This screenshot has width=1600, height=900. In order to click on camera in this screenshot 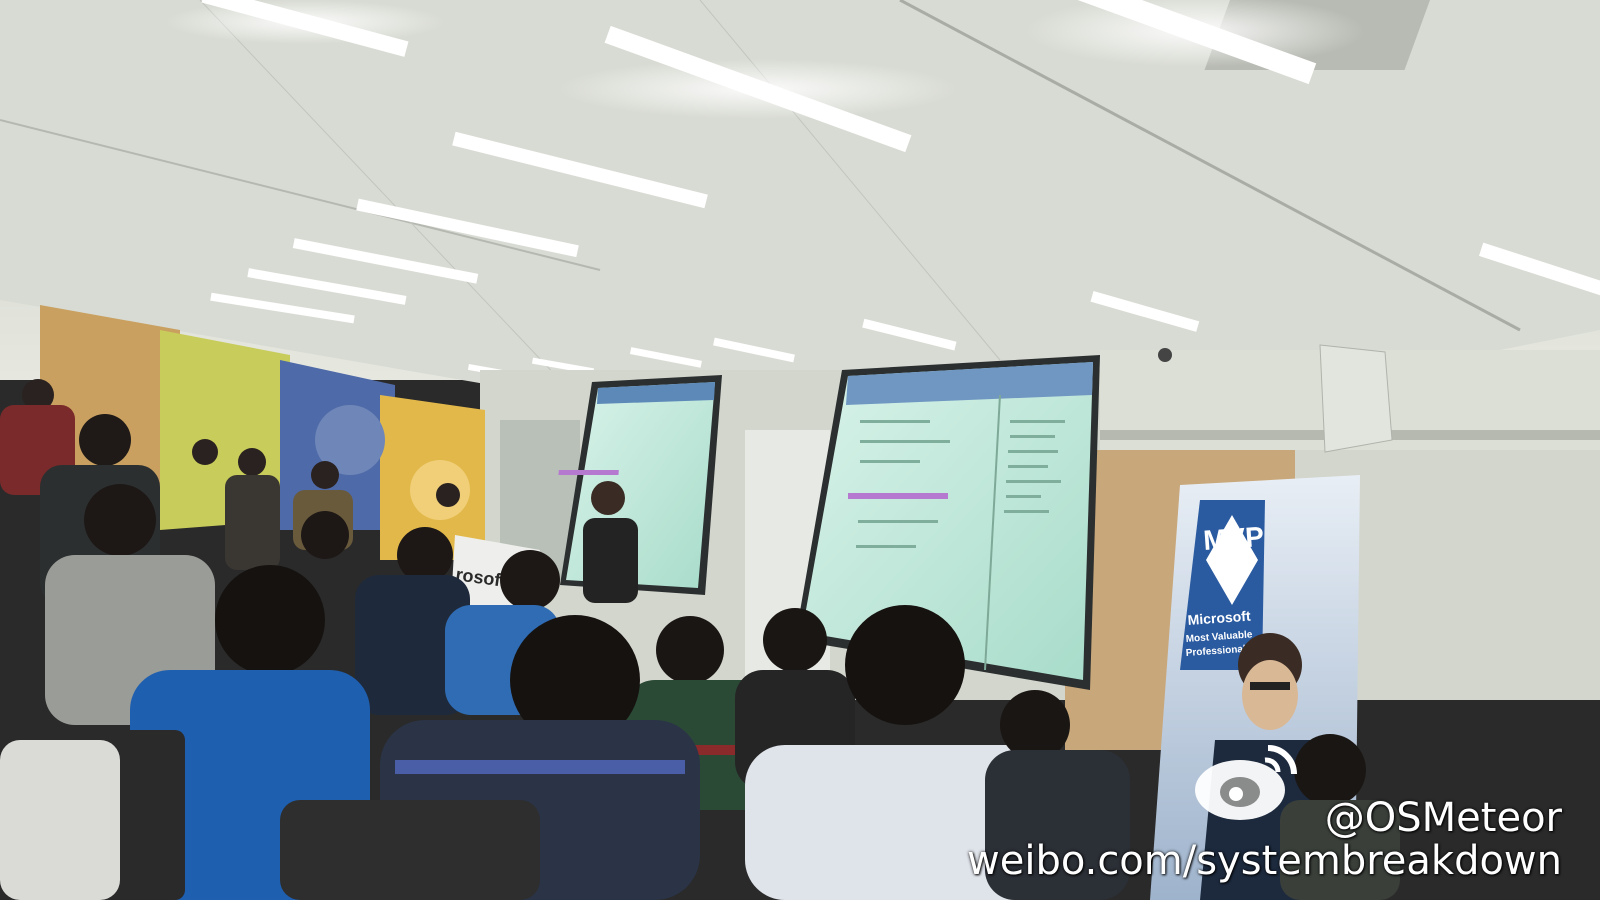, I will do `click(1165, 355)`.